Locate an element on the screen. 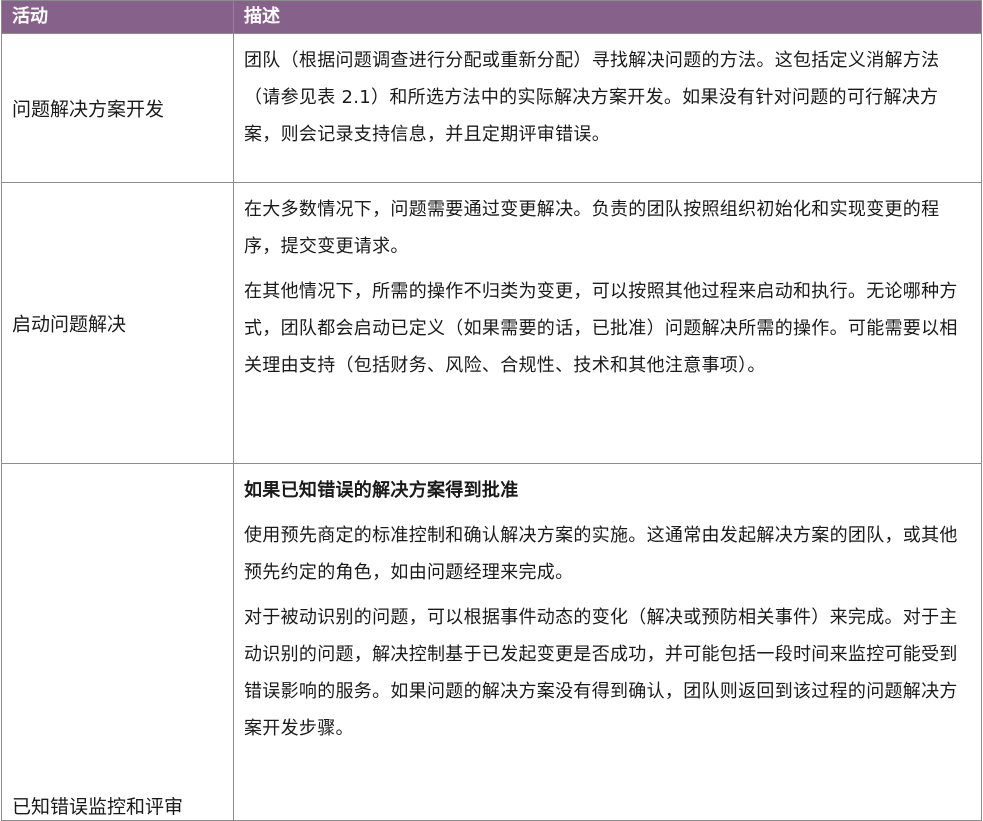 The image size is (983, 821). description-heading: 如果已知错误的解决方案得到批准 is located at coordinates (381, 490).